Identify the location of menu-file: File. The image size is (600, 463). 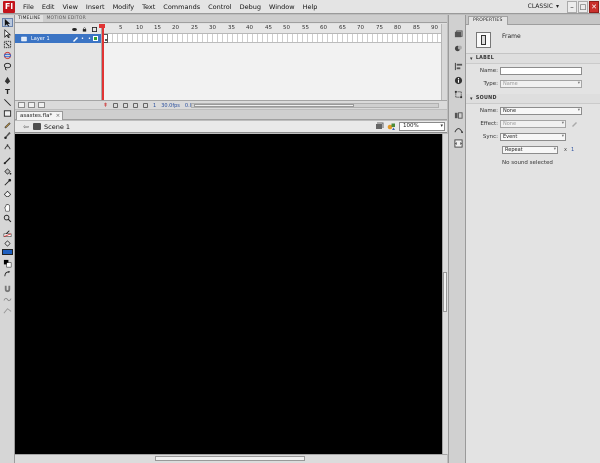
(28, 7).